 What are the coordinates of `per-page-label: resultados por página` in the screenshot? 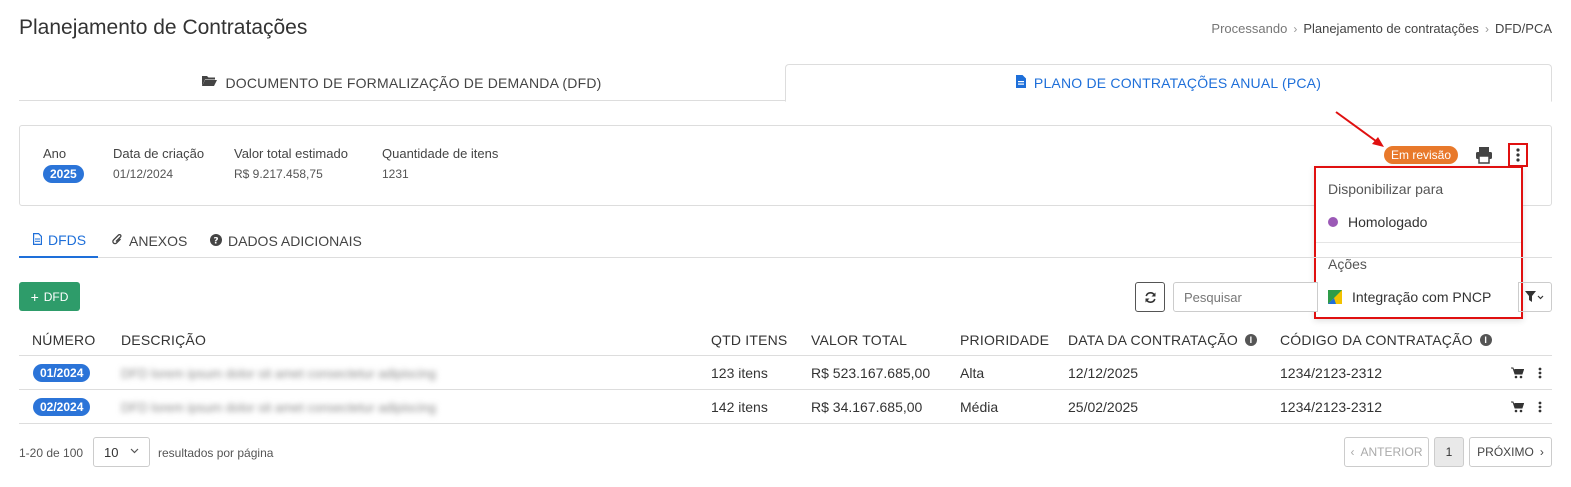 It's located at (216, 453).